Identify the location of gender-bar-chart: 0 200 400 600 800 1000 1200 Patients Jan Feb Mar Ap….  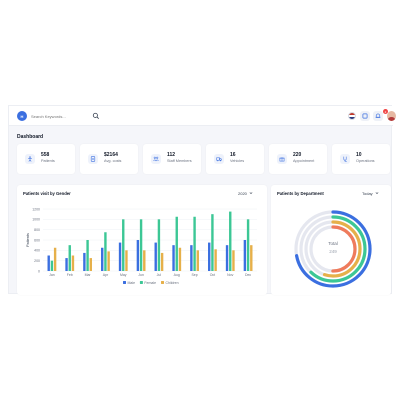
(141, 246).